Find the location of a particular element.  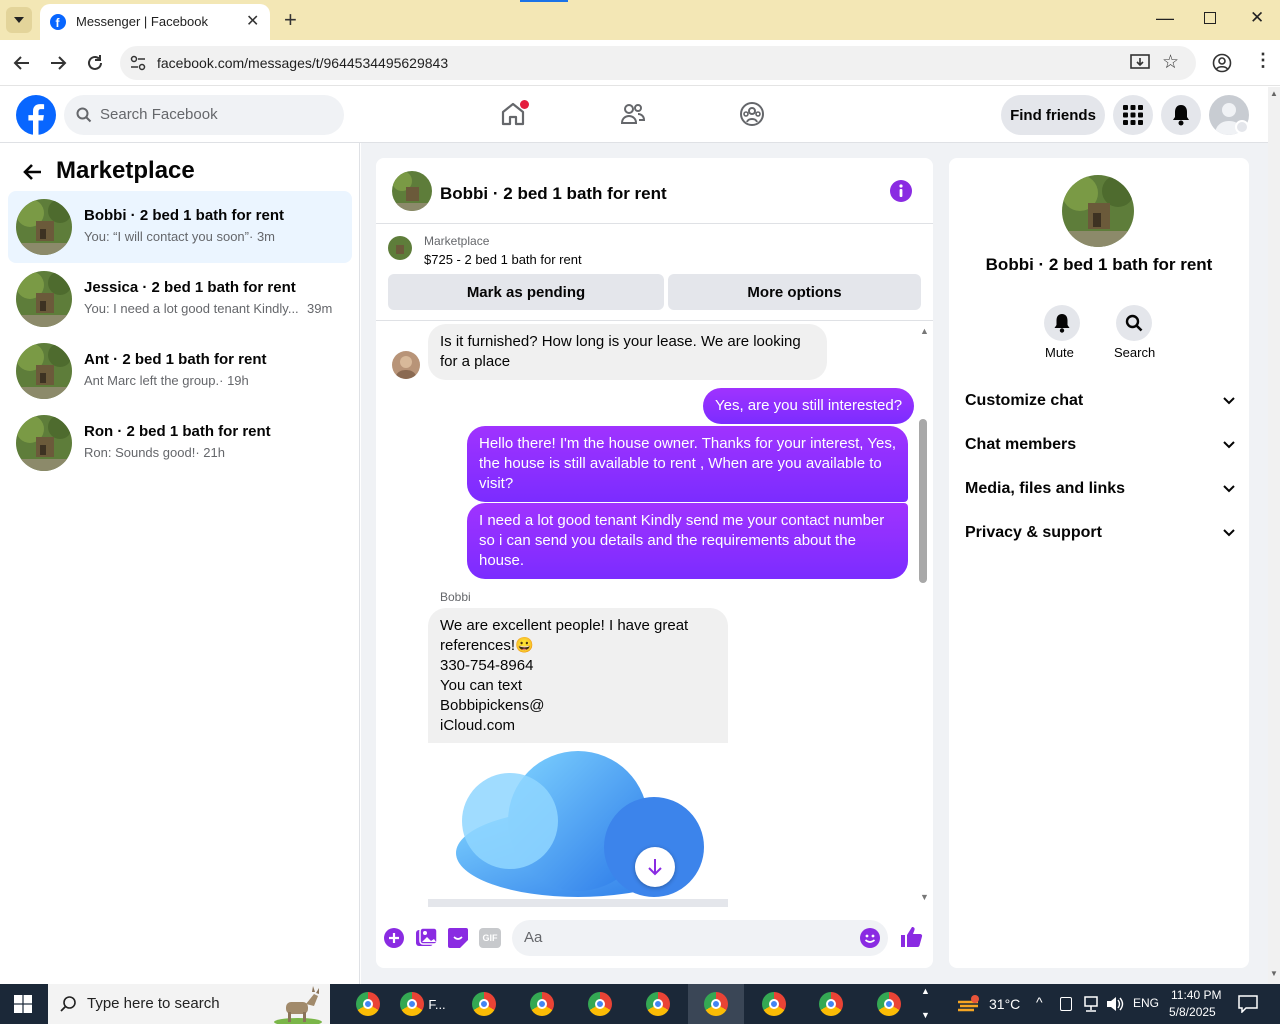

chat-title: Bobbi · 2 bed 1 bath for rent is located at coordinates (553, 194).